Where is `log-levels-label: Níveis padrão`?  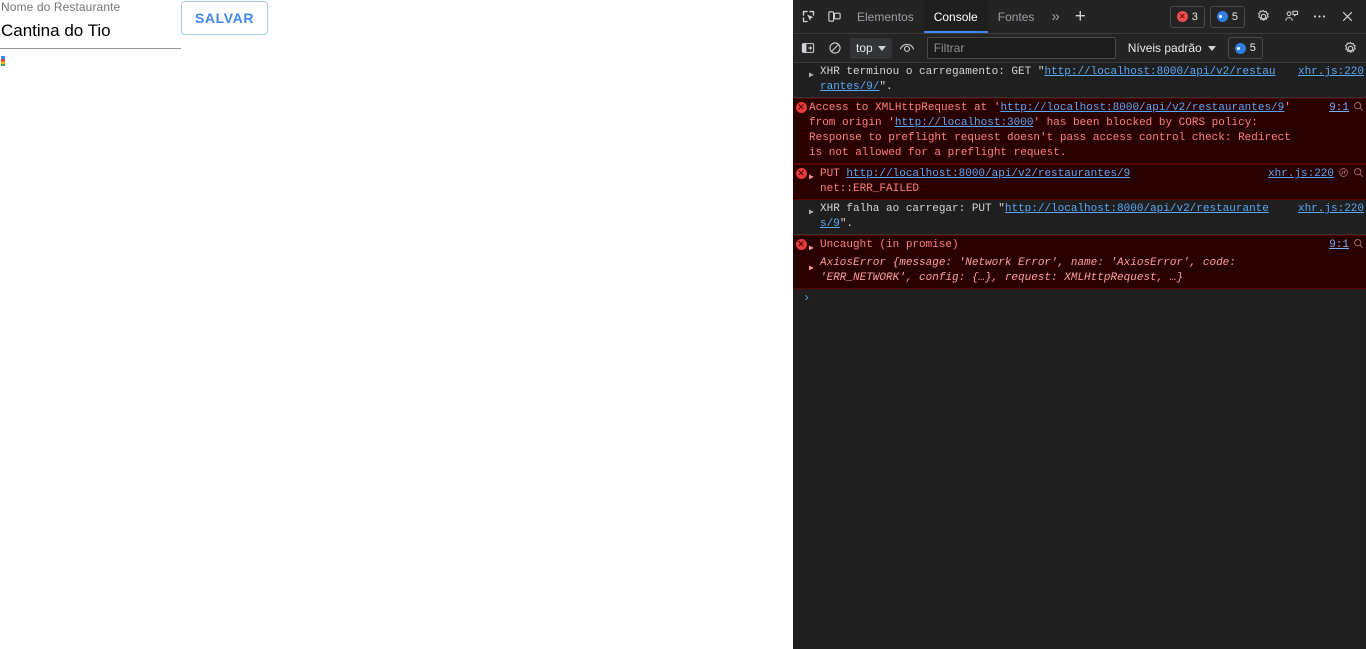
log-levels-label: Níveis padrão is located at coordinates (1164, 48).